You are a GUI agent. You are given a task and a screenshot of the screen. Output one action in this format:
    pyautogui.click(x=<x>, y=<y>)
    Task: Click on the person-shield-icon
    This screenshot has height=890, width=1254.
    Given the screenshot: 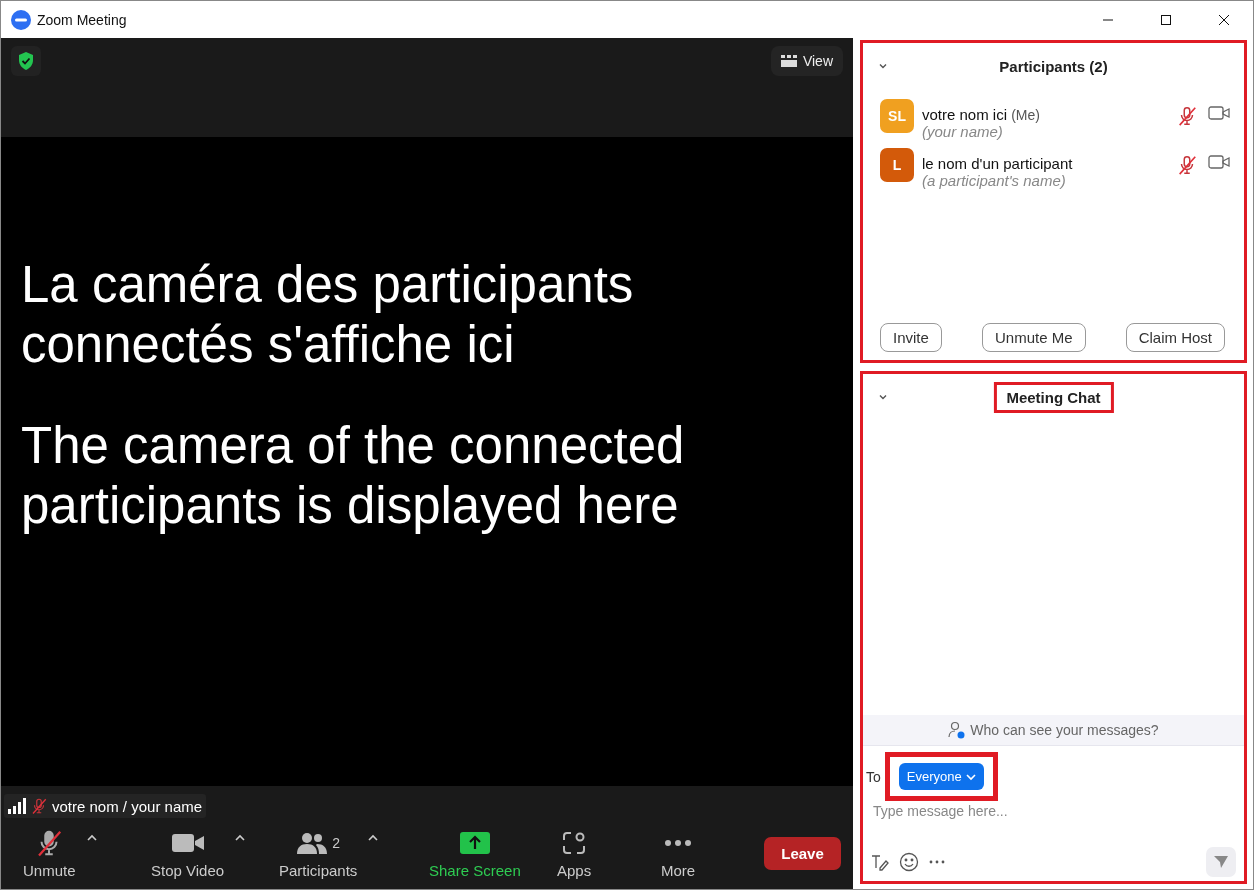 What is the action you would take?
    pyautogui.click(x=957, y=730)
    